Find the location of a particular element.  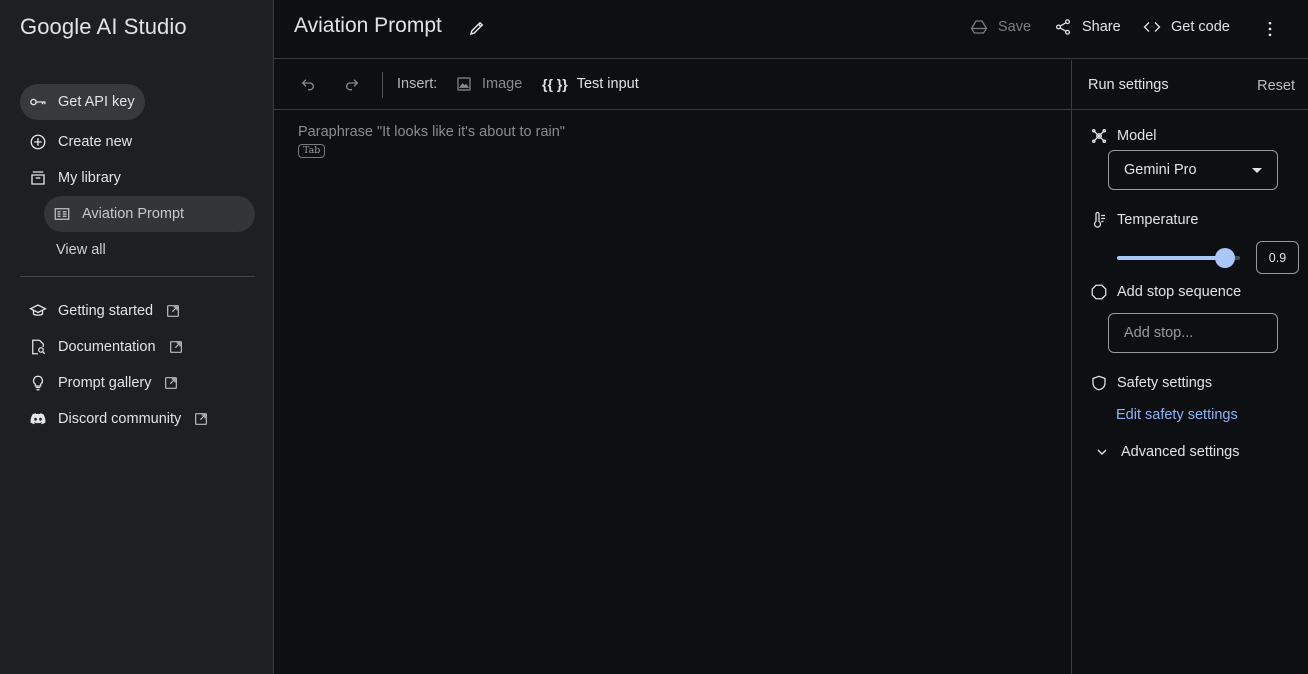

sidebar-item-label: Prompt gallery is located at coordinates (105, 383).